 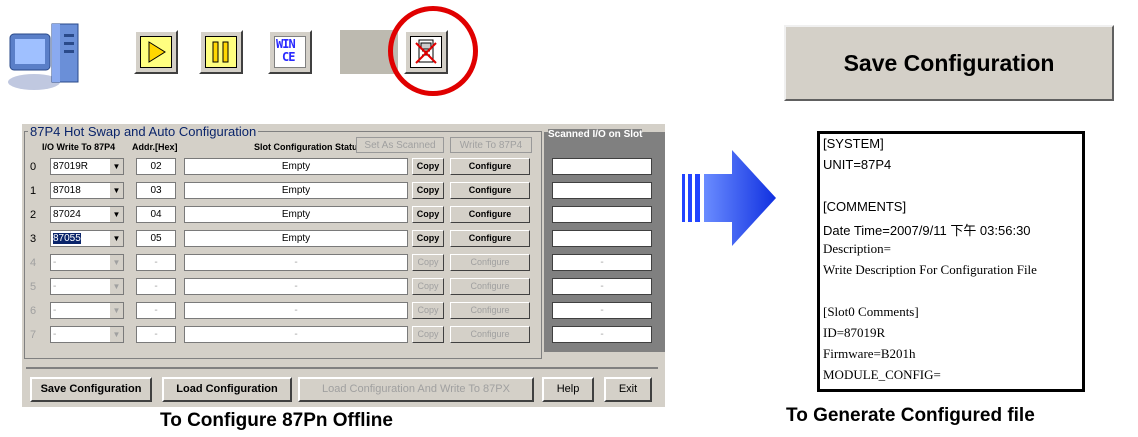 I want to click on module-value: 87055, so click(x=67, y=238).